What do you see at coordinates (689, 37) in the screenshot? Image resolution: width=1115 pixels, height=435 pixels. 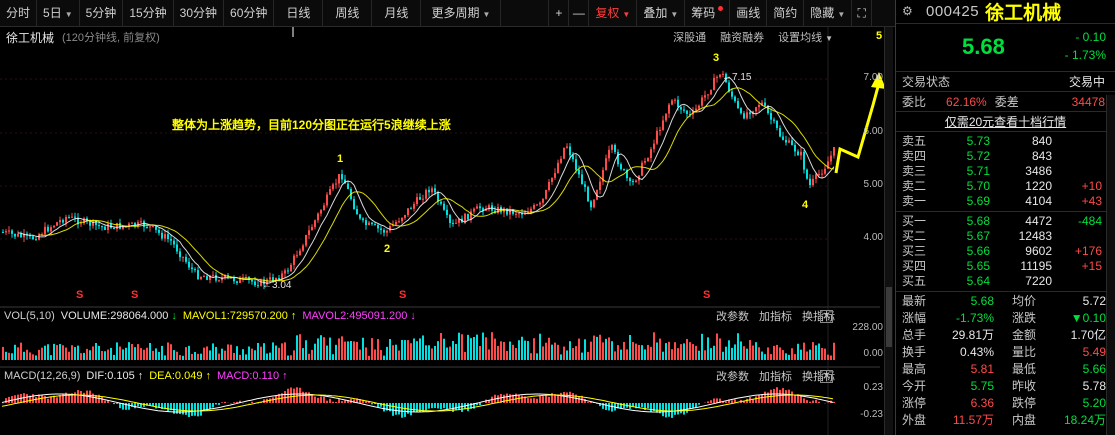 I see `hk-connect-link: 深股通` at bounding box center [689, 37].